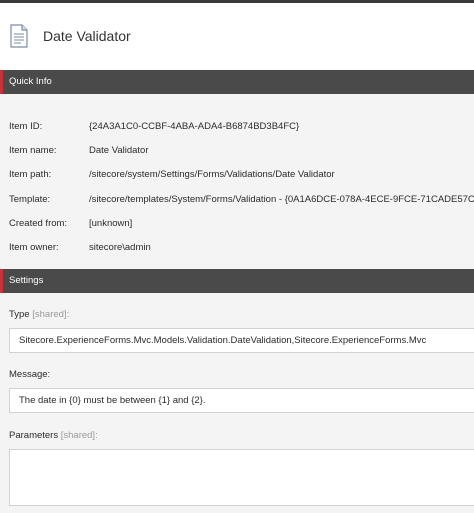 This screenshot has width=474, height=513. What do you see at coordinates (53, 435) in the screenshot?
I see `parameters-field-label: Parameters [shared]:` at bounding box center [53, 435].